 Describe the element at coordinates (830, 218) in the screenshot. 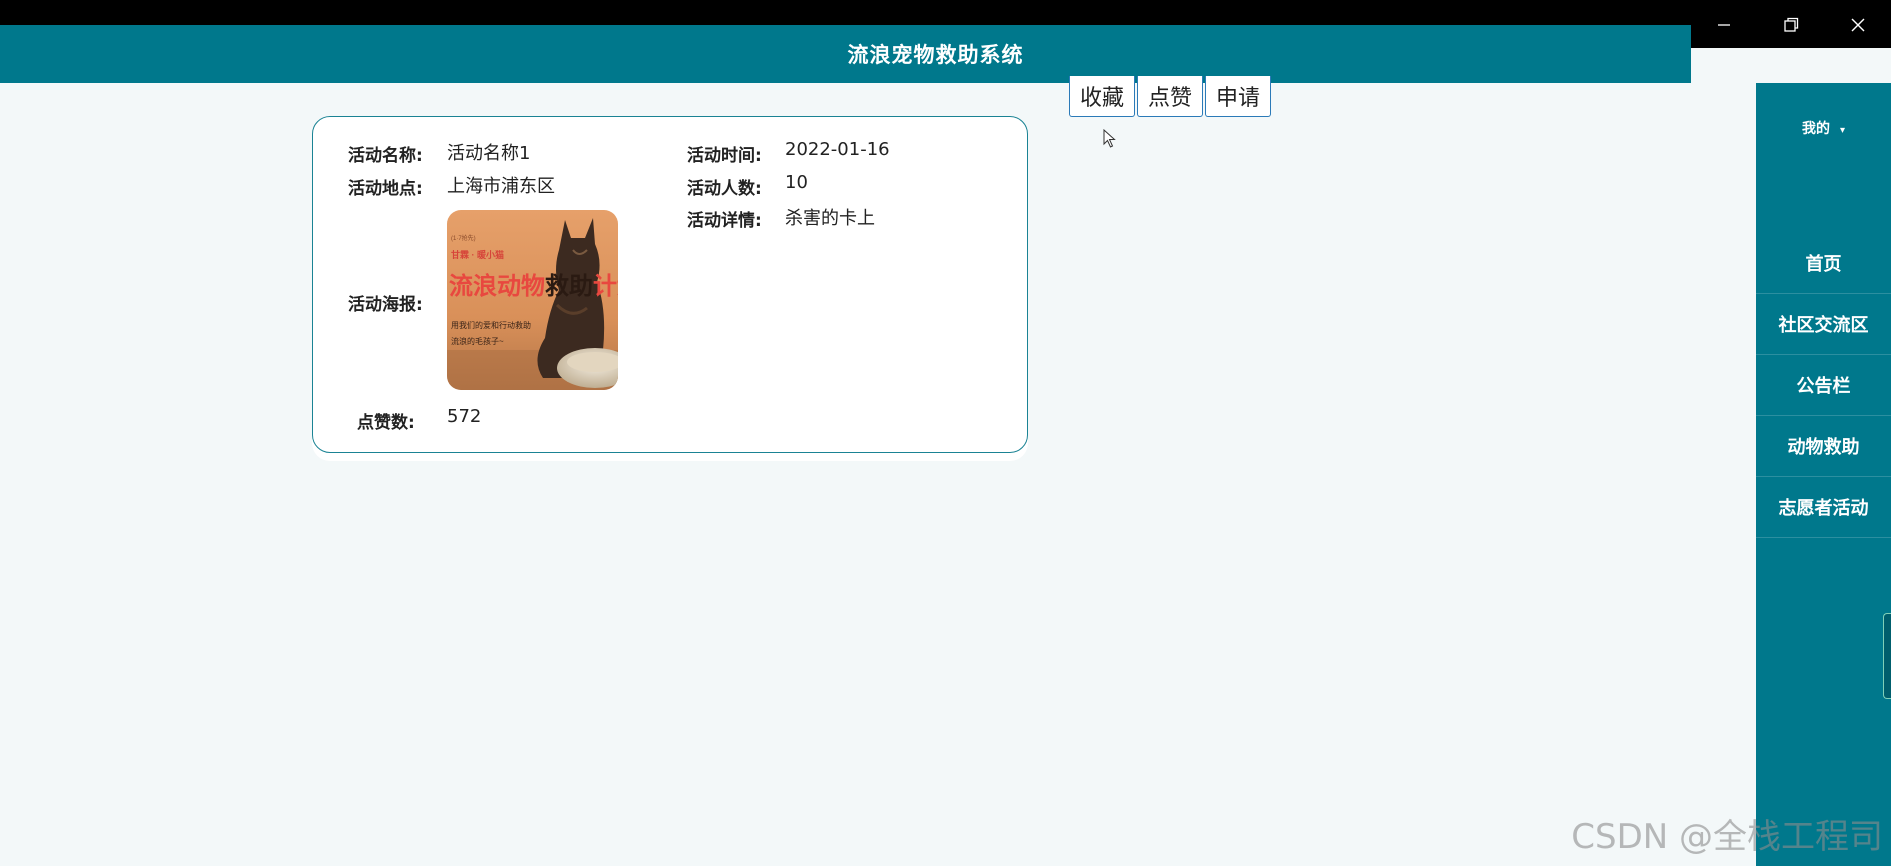

I see `details-value: 杀害的卡上` at that location.